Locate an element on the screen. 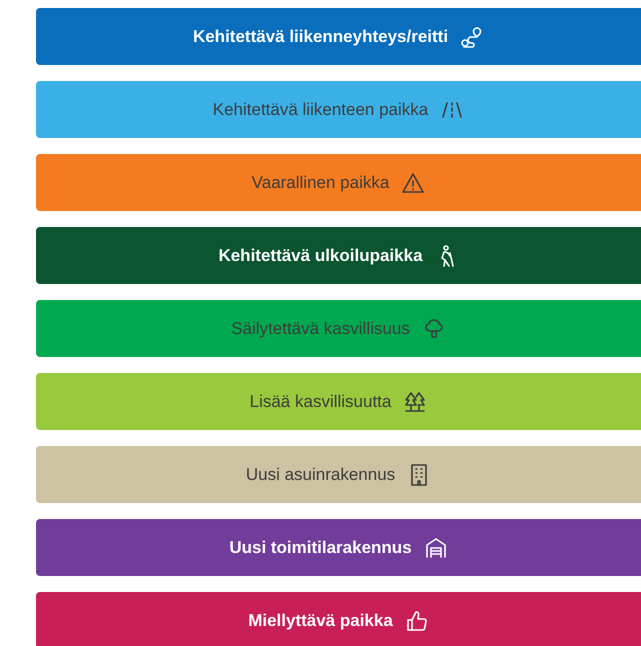 This screenshot has width=641, height=646. category-button: Uusi toimitilarakennus is located at coordinates (338, 547).